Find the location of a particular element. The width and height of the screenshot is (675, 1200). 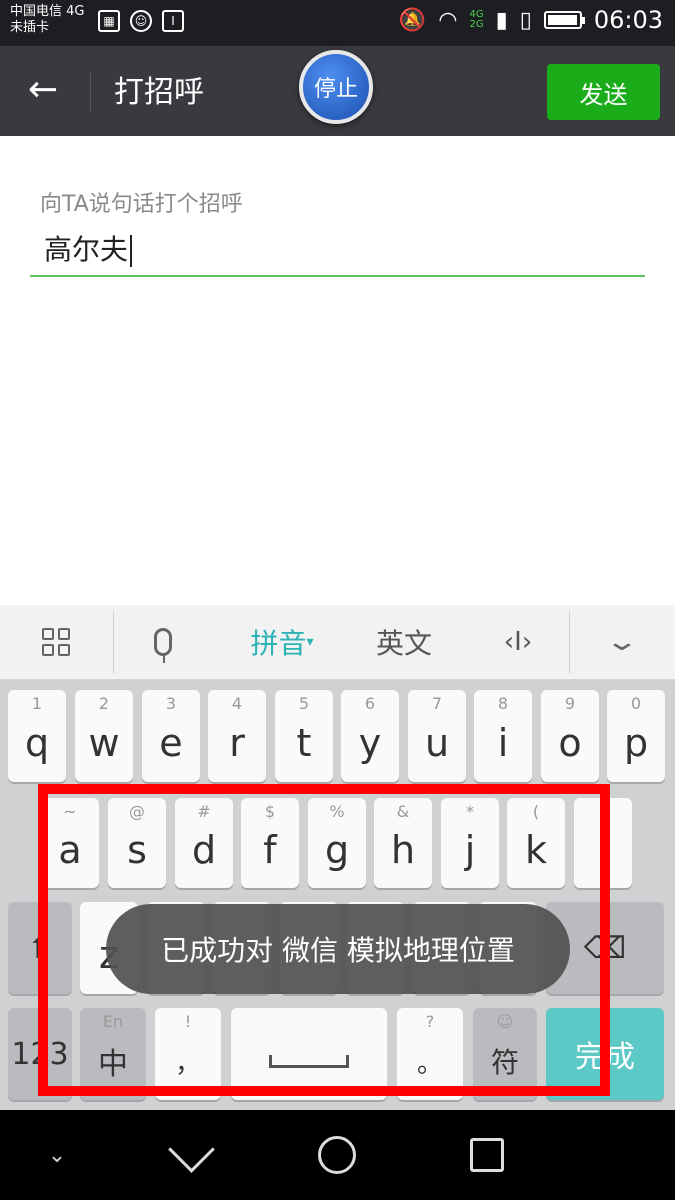

title-divider is located at coordinates (90, 92).